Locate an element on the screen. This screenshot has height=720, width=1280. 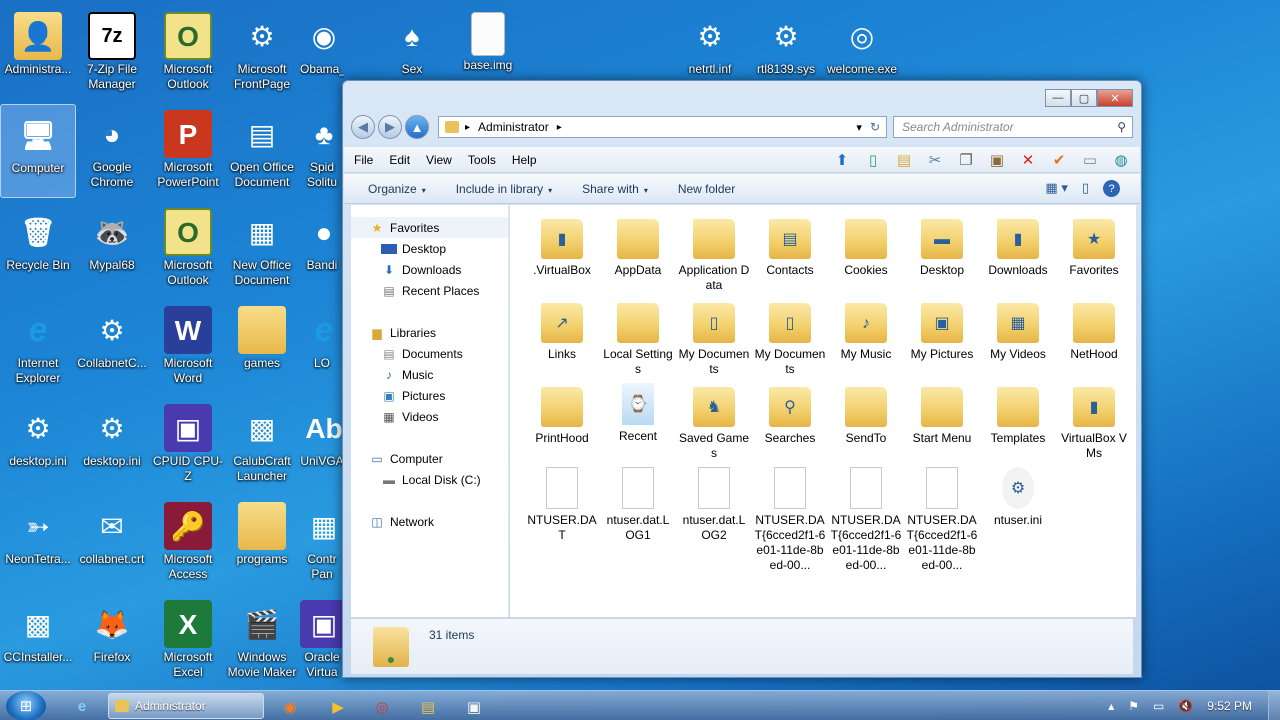
file-item: Local Settings is located at coordinates (638, 339).